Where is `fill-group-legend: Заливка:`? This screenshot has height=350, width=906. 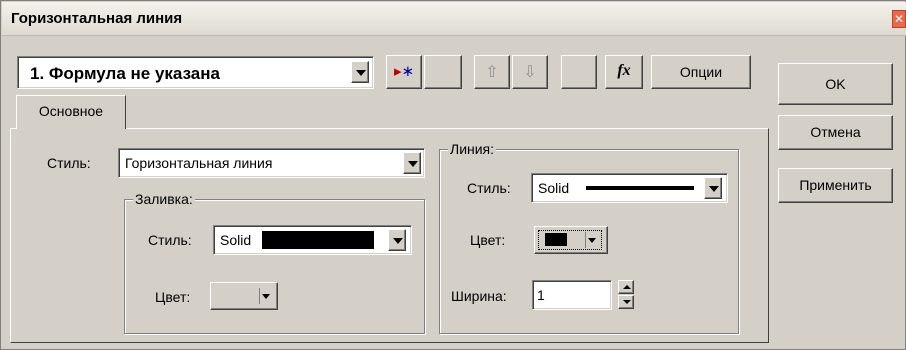 fill-group-legend: Заливка: is located at coordinates (164, 199).